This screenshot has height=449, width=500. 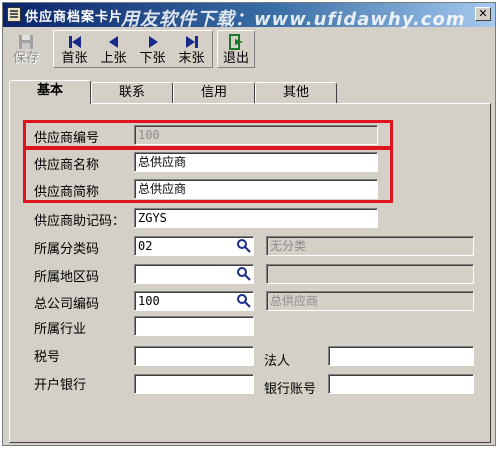 What do you see at coordinates (214, 92) in the screenshot?
I see `tab-credit: 信用` at bounding box center [214, 92].